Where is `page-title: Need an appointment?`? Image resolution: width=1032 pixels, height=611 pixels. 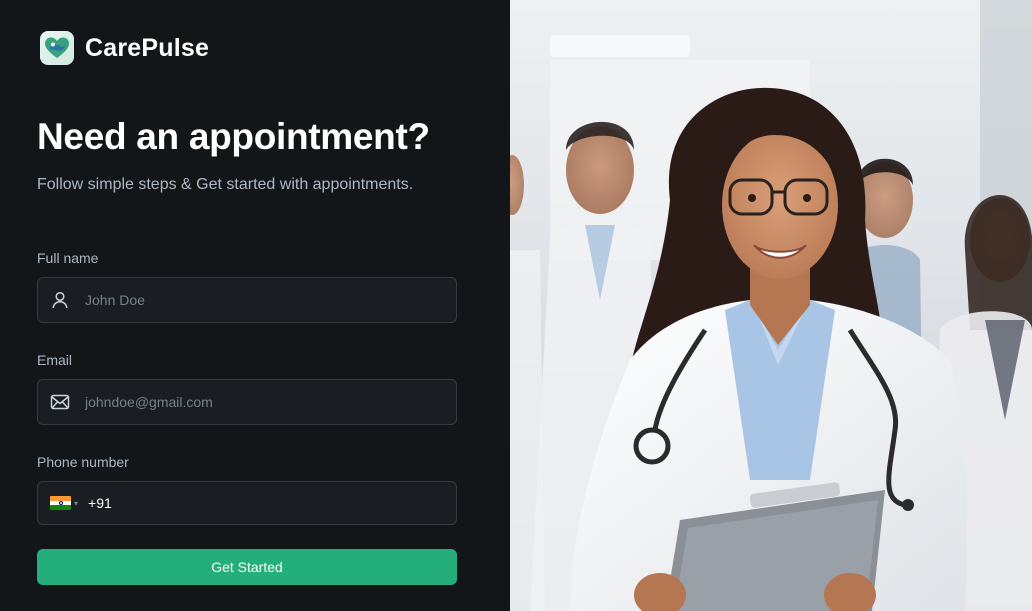
page-title: Need an appointment? is located at coordinates (233, 136).